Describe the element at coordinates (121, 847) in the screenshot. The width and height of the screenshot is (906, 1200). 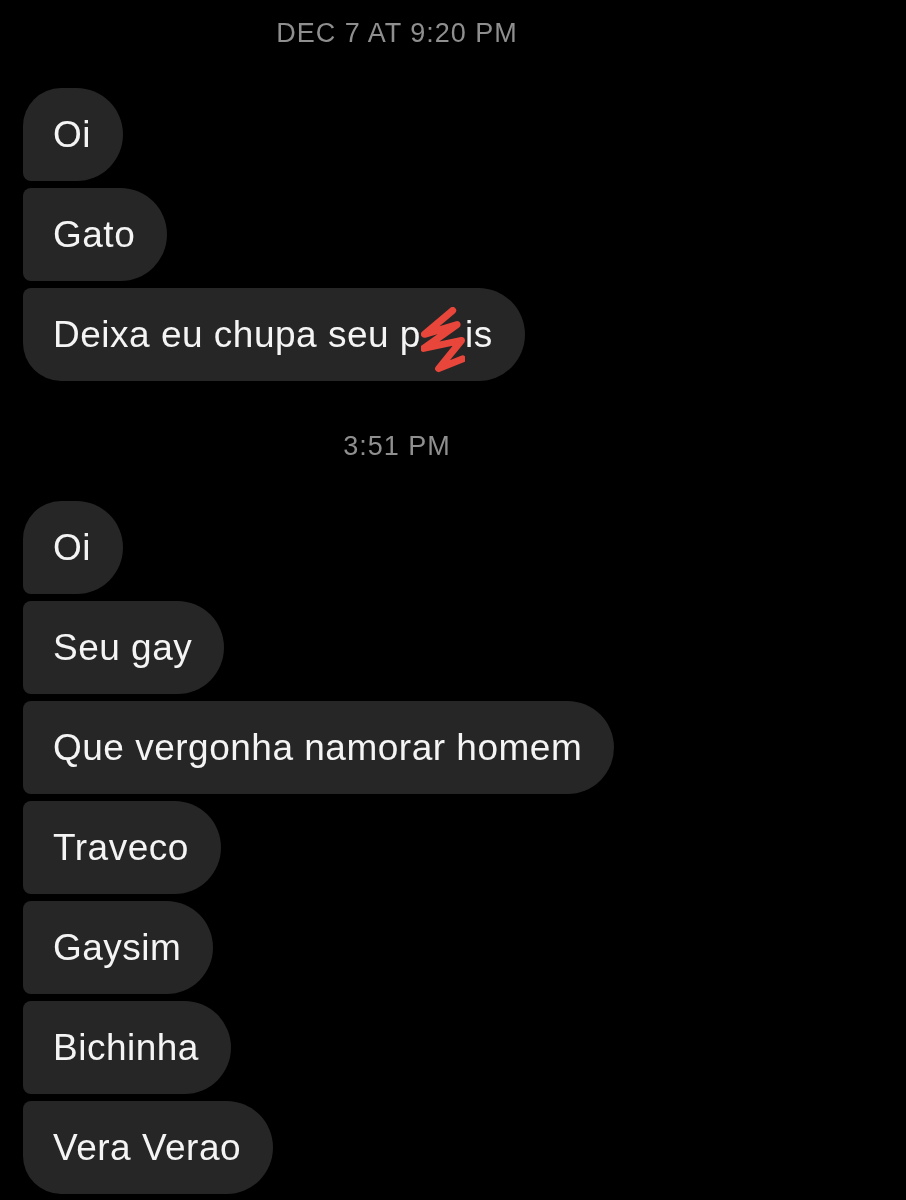
I see `message-text: Traveco` at that location.